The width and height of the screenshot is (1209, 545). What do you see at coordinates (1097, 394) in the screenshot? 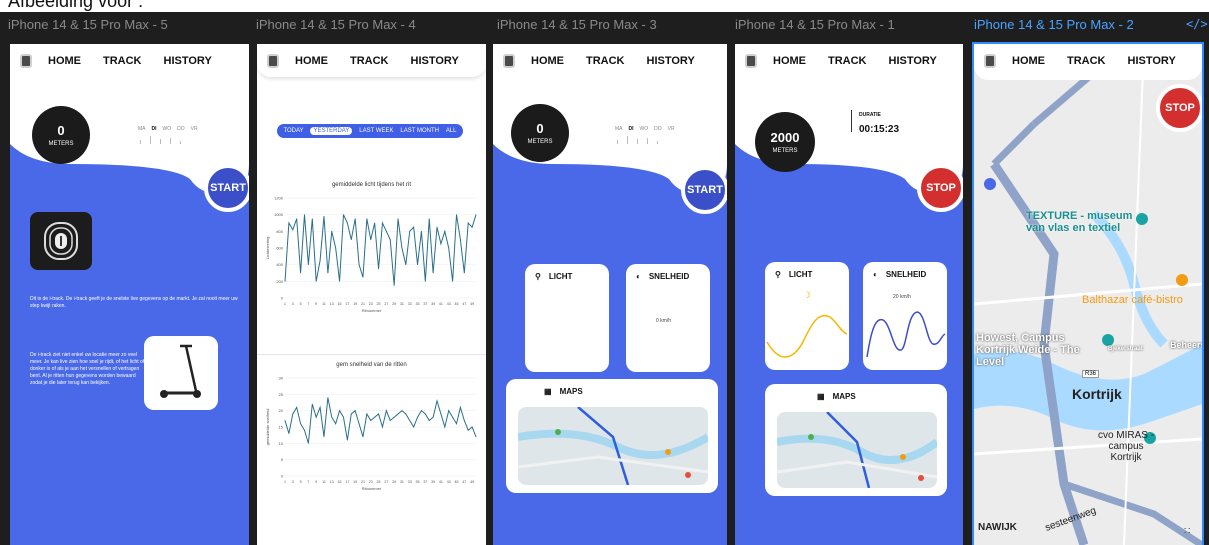
I see `map-label-city: Kortrijk` at bounding box center [1097, 394].